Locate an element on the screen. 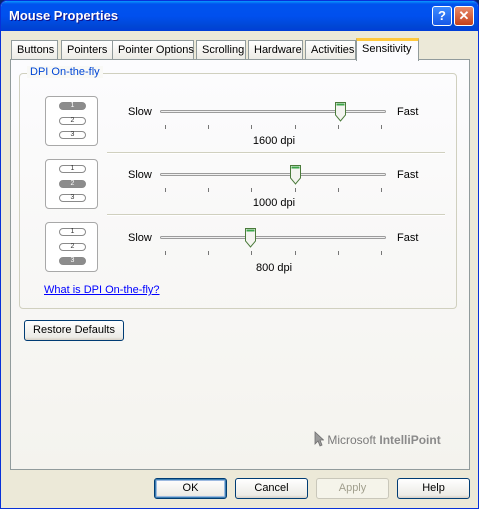 The width and height of the screenshot is (479, 509). window-title: Mouse Properties is located at coordinates (64, 15).